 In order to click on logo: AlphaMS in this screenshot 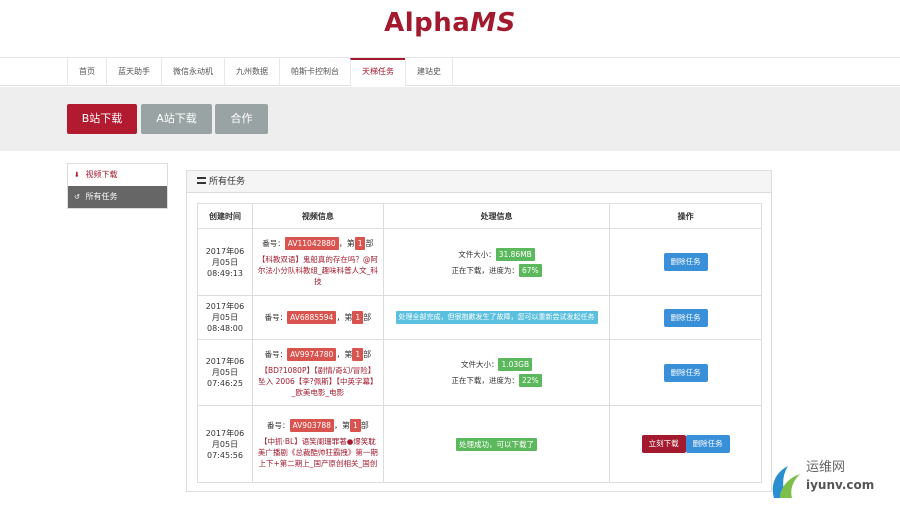, I will do `click(450, 23)`.